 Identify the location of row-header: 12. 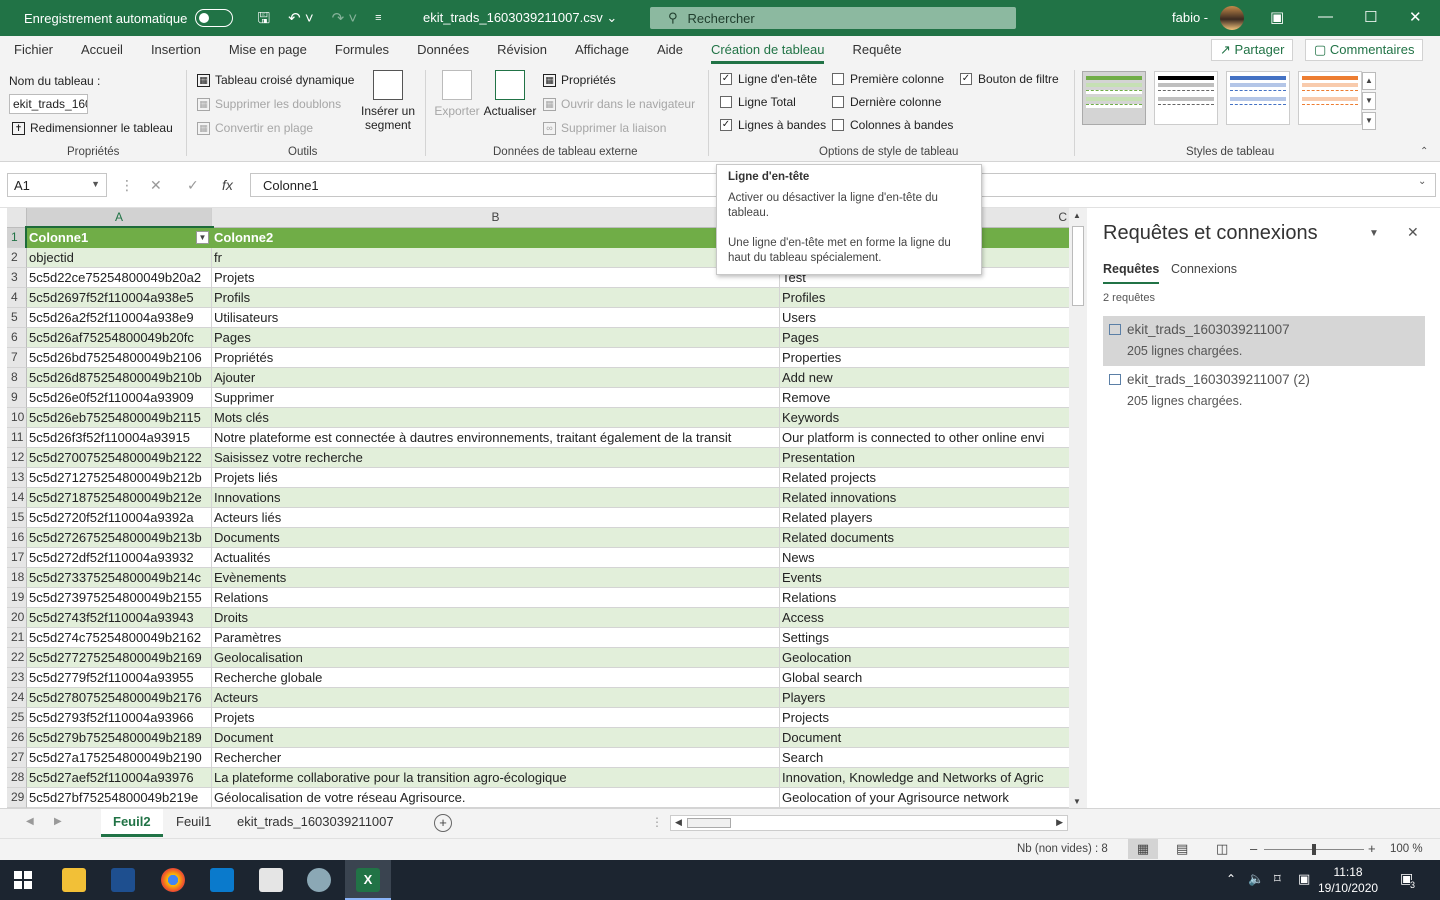
(17, 458).